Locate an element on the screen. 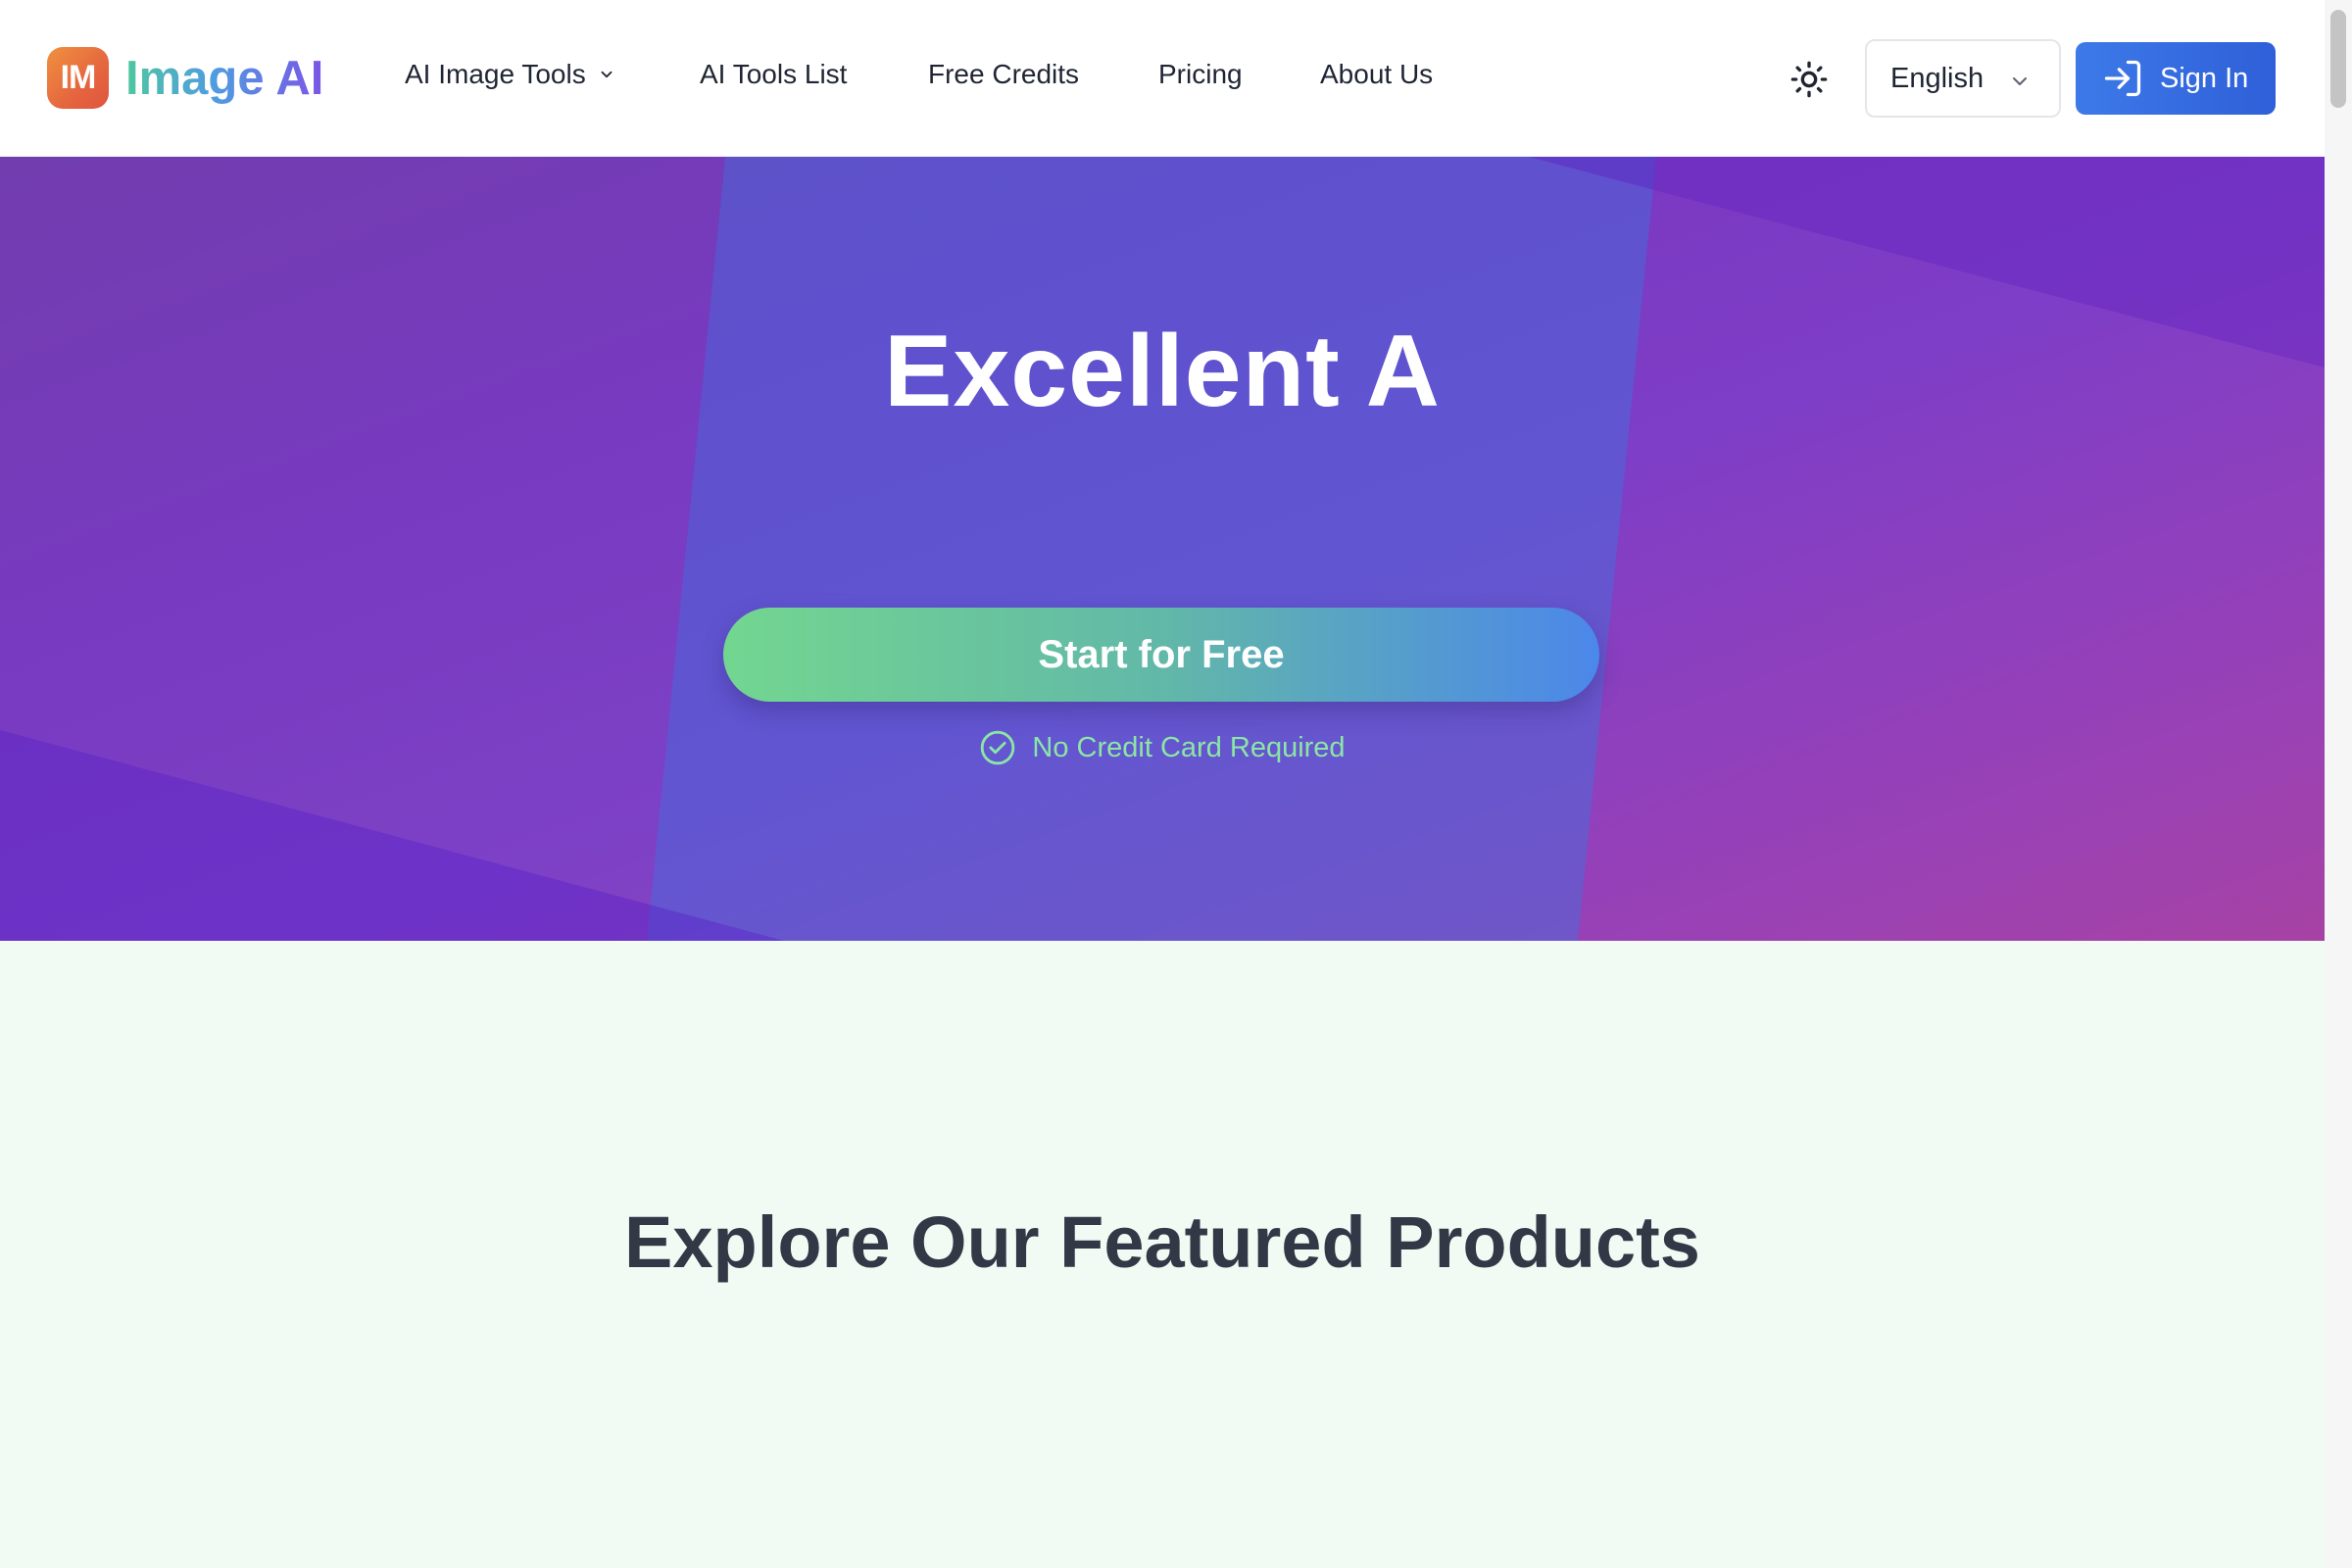  nav-label: Free Credits is located at coordinates (1004, 74).